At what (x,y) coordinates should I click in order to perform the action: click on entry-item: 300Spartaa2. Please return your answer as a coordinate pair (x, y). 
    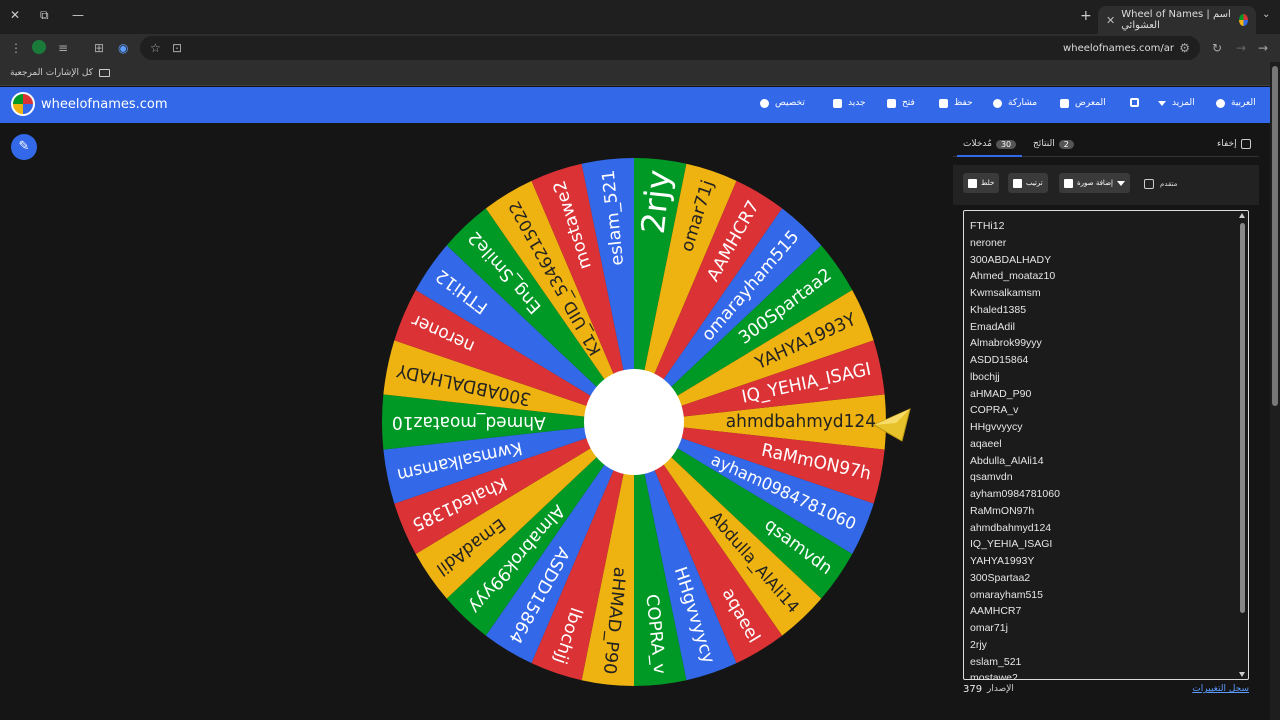
    Looking at the image, I should click on (1106, 578).